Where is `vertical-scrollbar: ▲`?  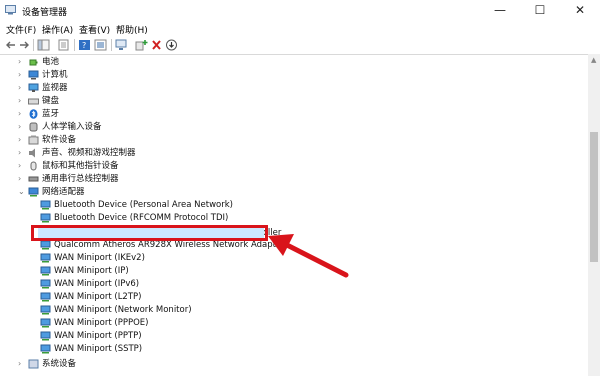 vertical-scrollbar: ▲ is located at coordinates (594, 215).